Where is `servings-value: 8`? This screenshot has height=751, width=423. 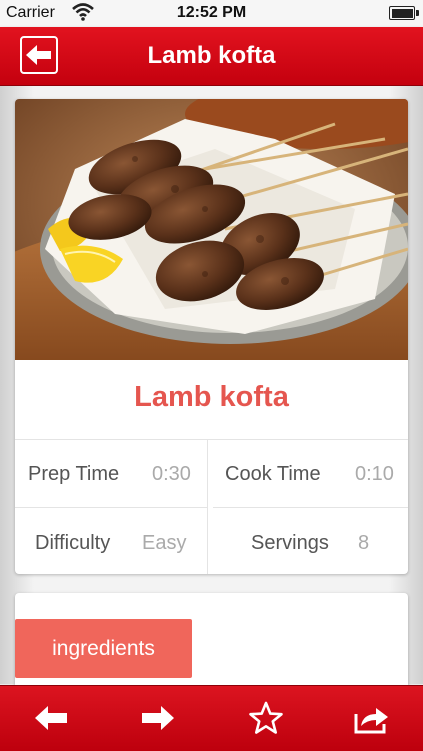
servings-value: 8 is located at coordinates (364, 543).